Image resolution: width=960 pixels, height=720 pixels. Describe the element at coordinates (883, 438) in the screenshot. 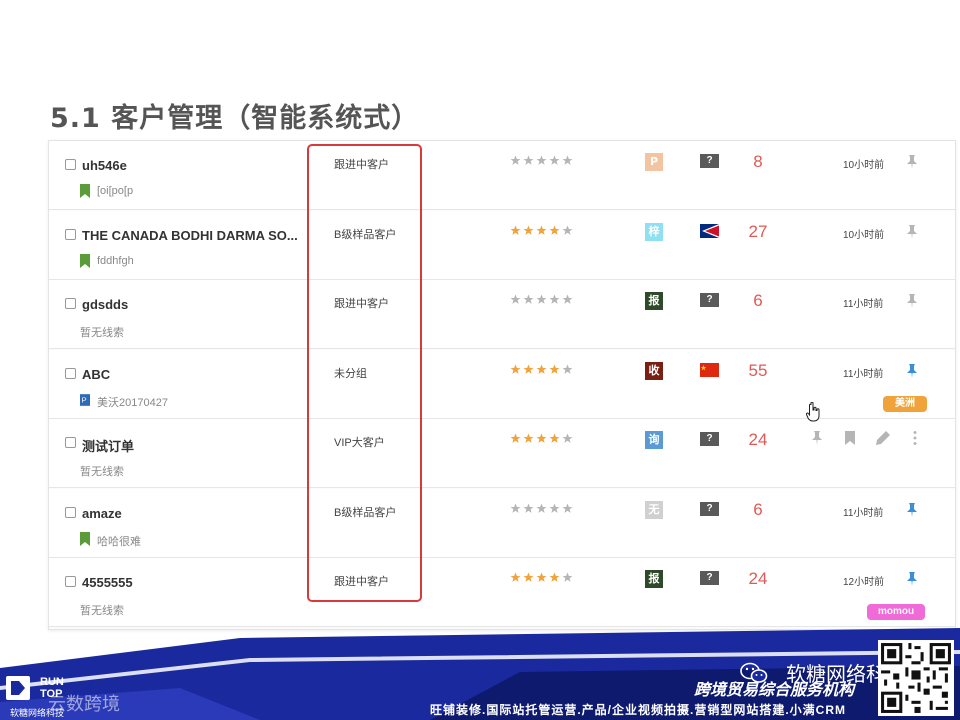

I see `edit-icon` at that location.